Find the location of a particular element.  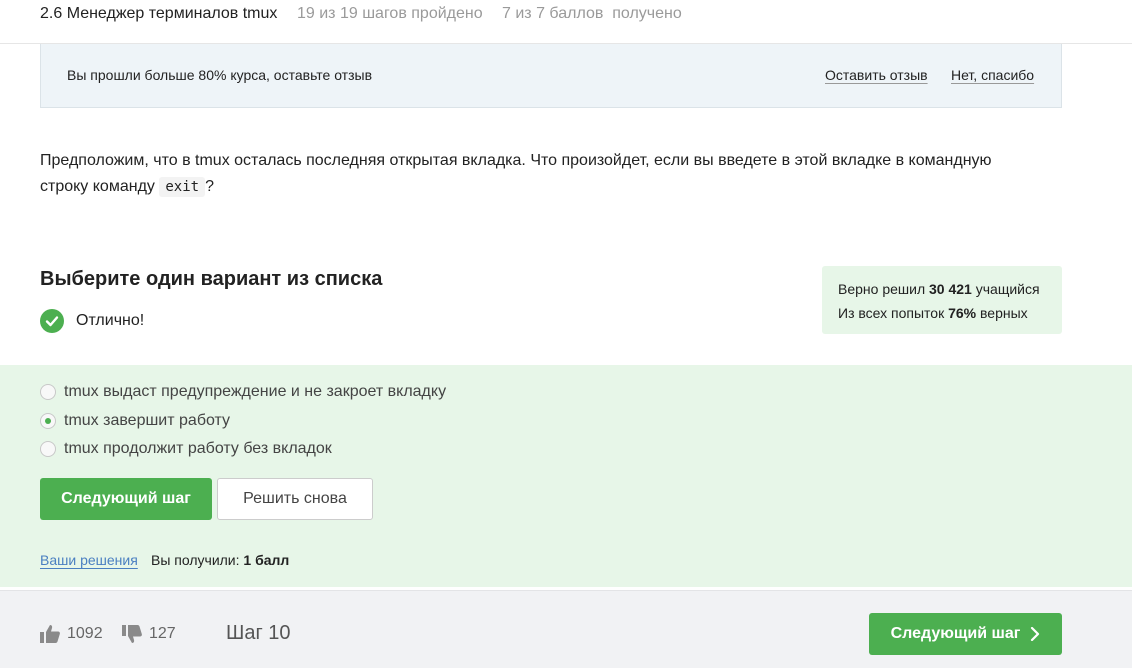

answer-label: tmux завершит работу is located at coordinates (147, 420).